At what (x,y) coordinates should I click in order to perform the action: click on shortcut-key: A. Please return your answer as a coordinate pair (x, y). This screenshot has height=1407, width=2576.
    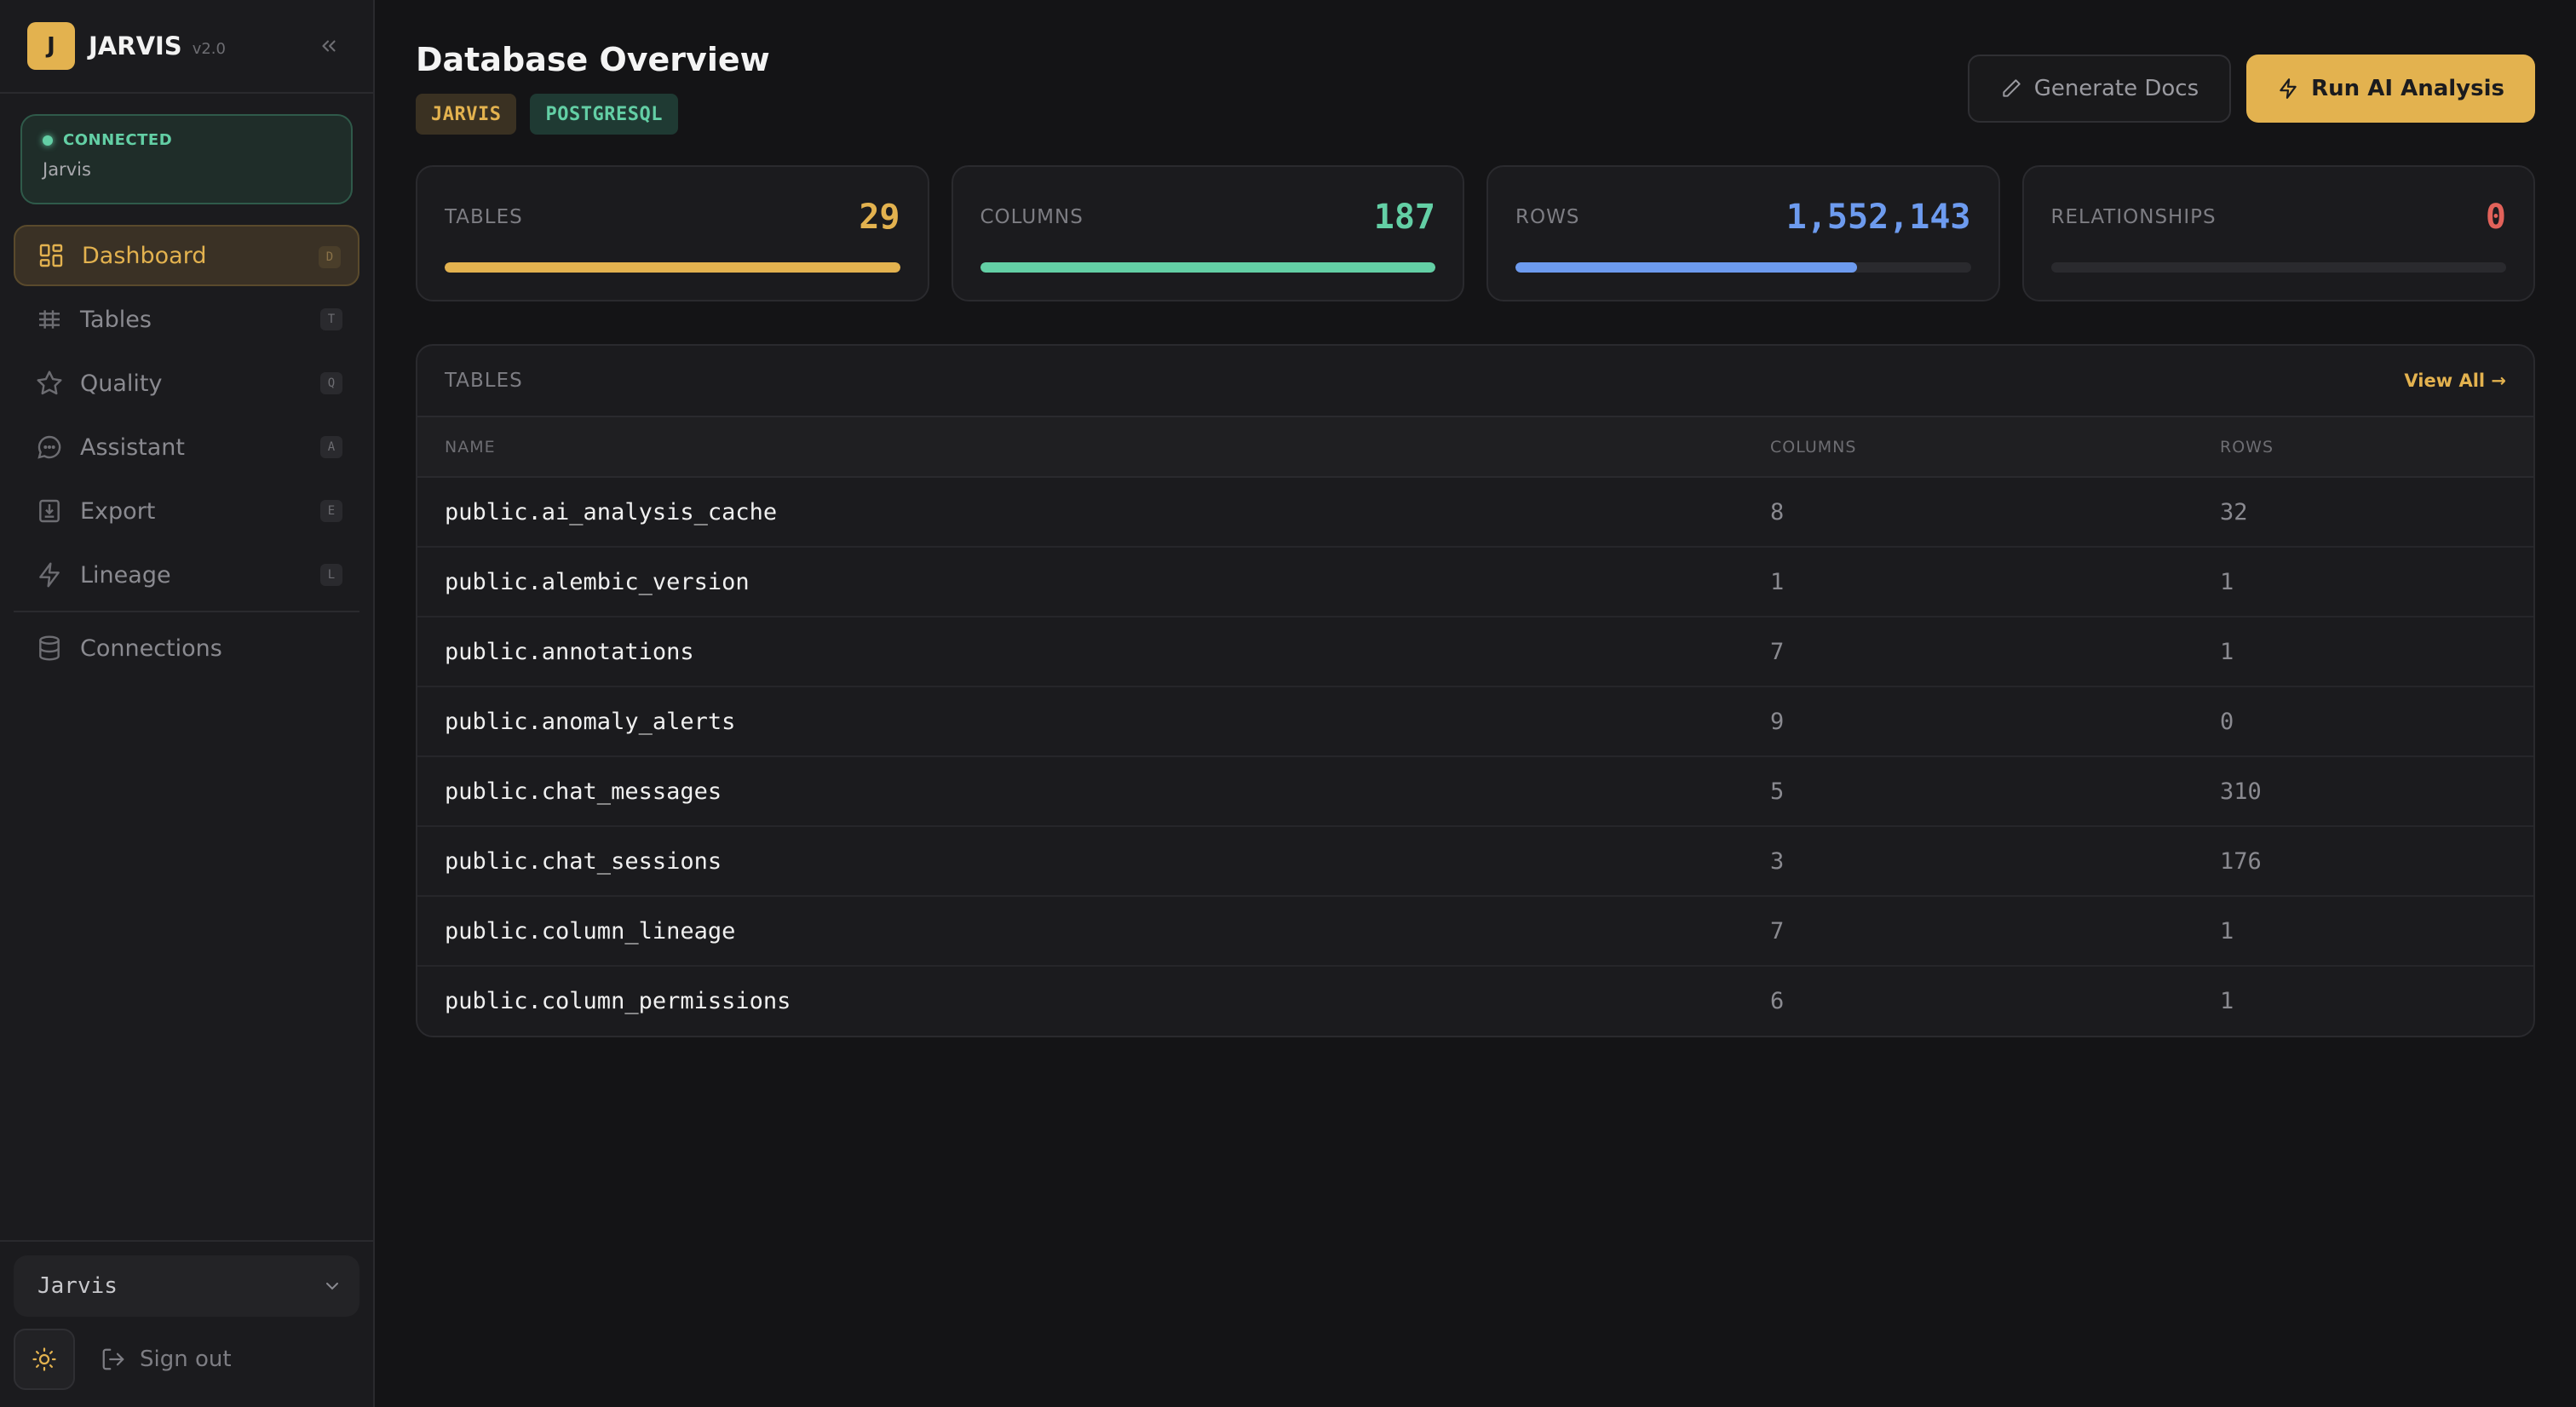
    Looking at the image, I should click on (331, 447).